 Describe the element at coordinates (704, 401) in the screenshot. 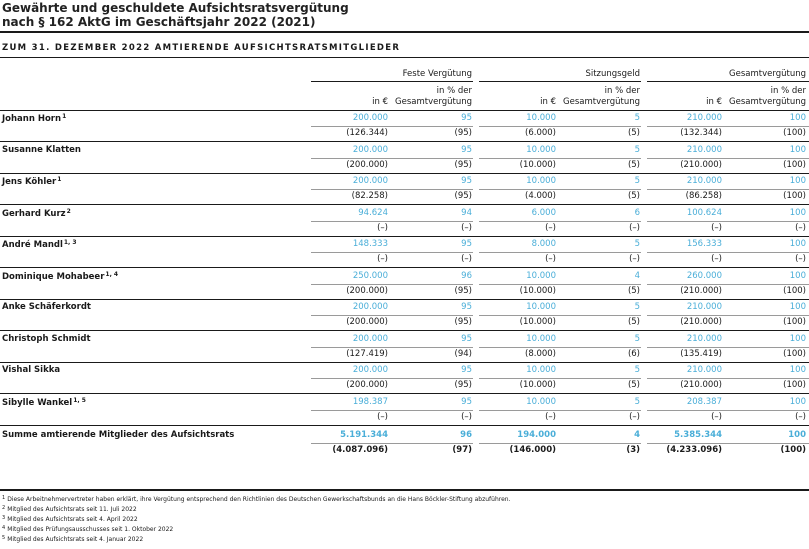

I see `value-current: 208.387` at that location.